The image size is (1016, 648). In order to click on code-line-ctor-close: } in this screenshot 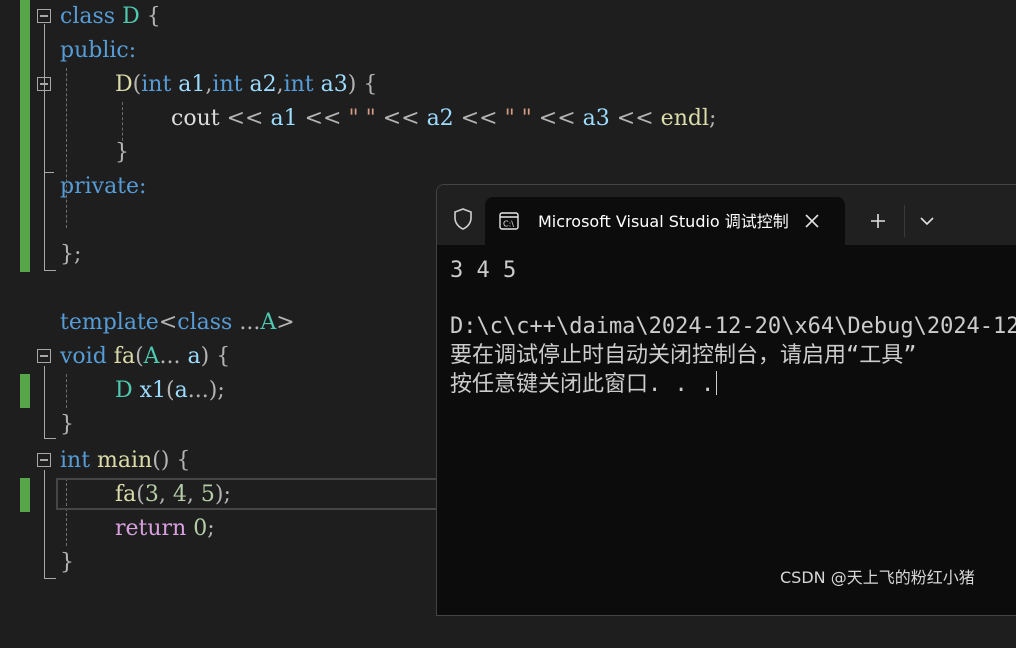, I will do `click(508, 153)`.